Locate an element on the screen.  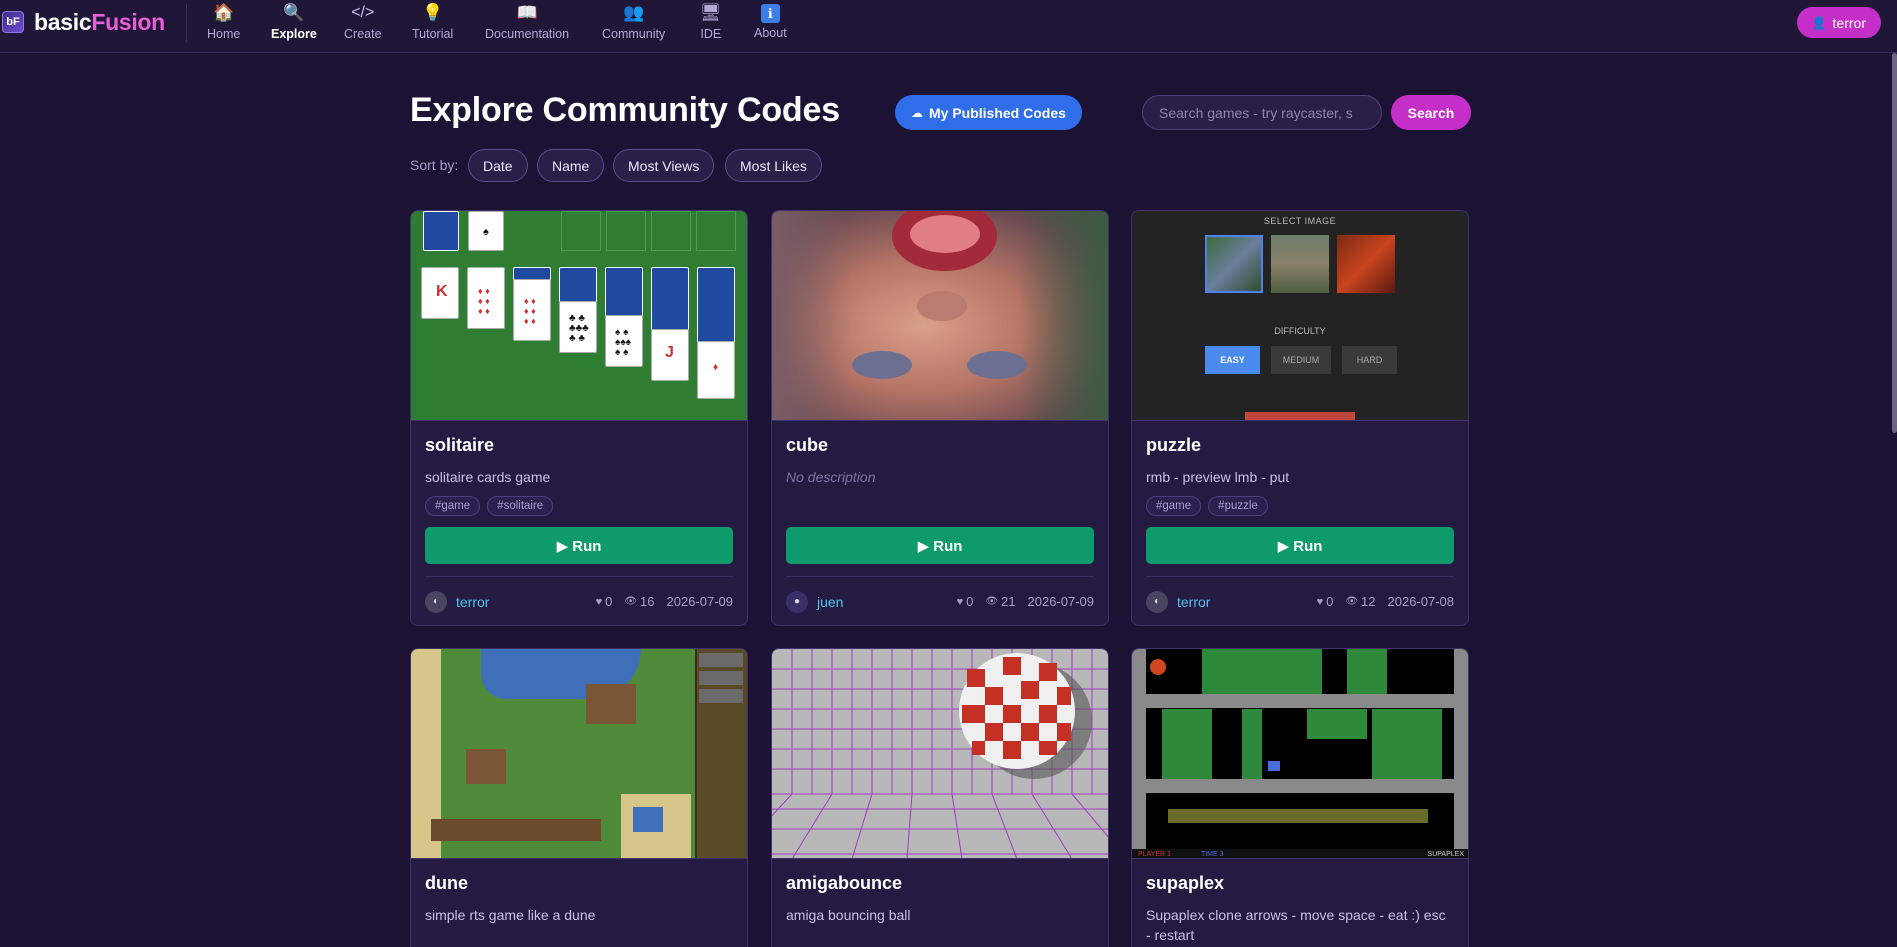
community-icon: 👥 is located at coordinates (634, 12).